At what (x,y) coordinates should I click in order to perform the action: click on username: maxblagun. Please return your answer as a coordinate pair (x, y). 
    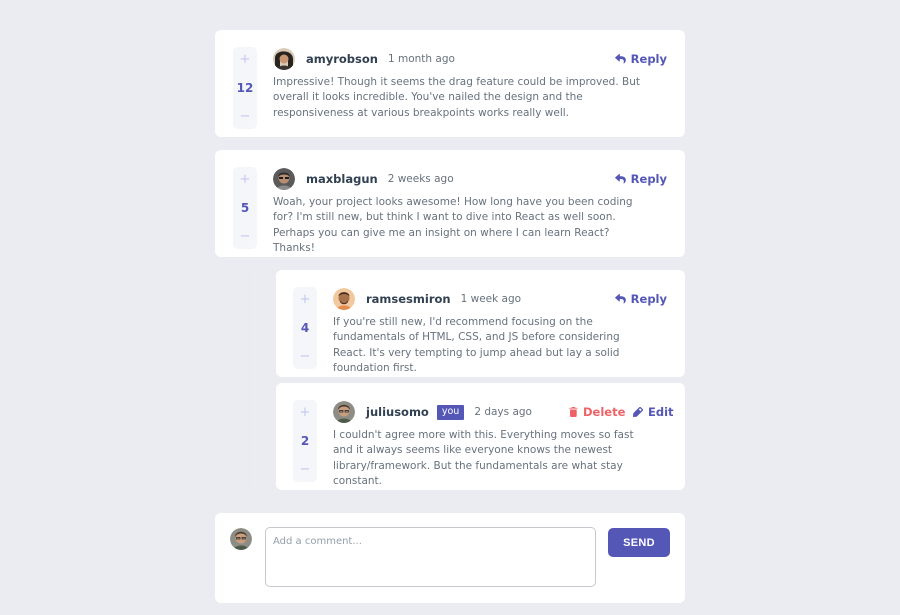
    Looking at the image, I should click on (342, 179).